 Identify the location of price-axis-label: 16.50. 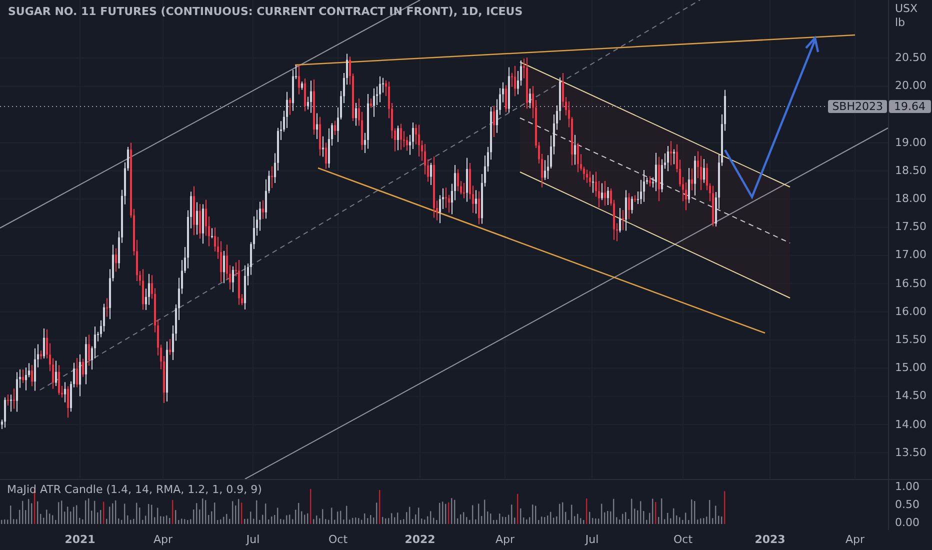
(910, 284).